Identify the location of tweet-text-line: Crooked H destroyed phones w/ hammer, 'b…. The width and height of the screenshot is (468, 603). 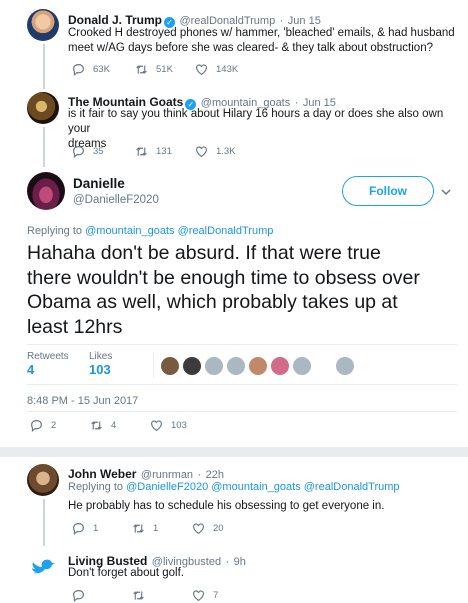
(261, 33).